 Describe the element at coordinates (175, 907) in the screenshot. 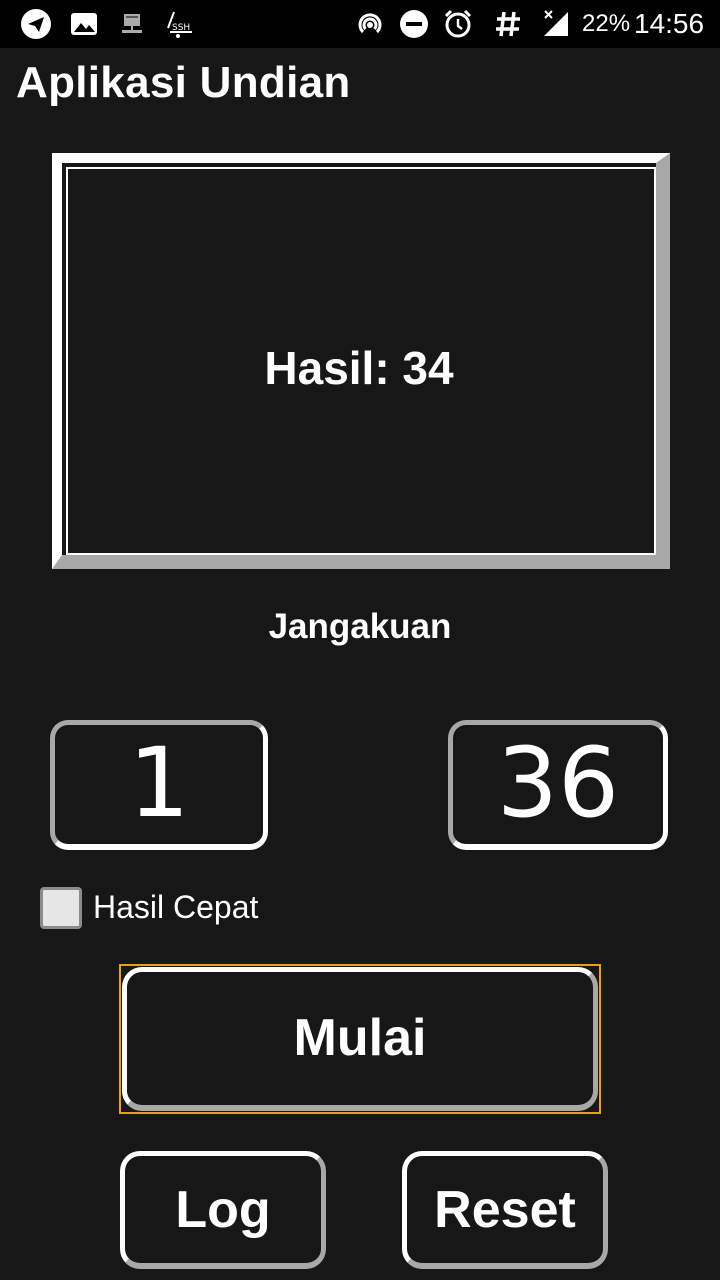

I see `quick-result-label: Hasil Cepat` at that location.